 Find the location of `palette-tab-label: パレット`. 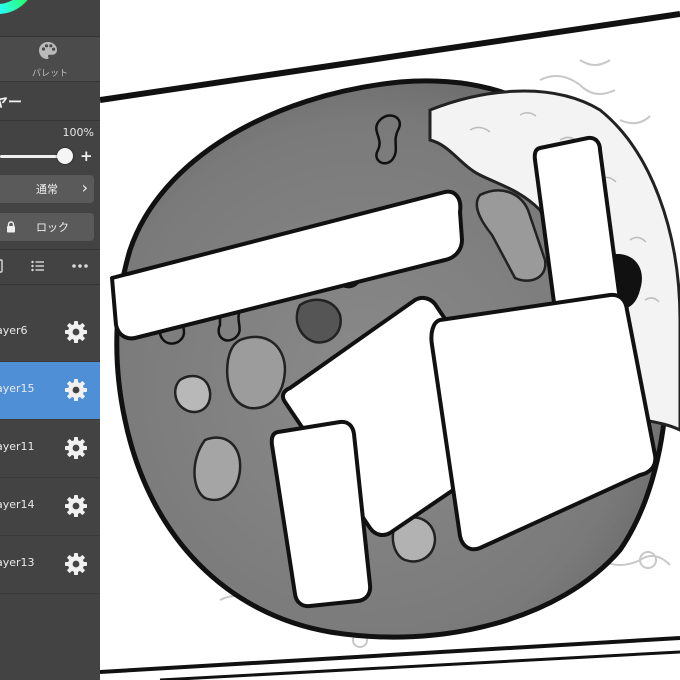

palette-tab-label: パレット is located at coordinates (49, 74).